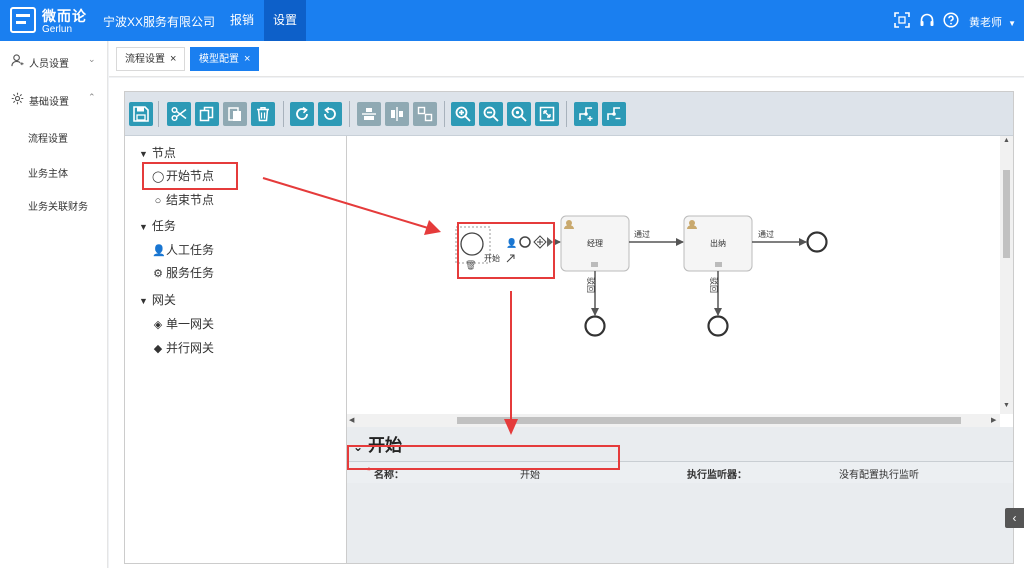  What do you see at coordinates (586, 114) in the screenshot?
I see `bend-add-button` at bounding box center [586, 114].